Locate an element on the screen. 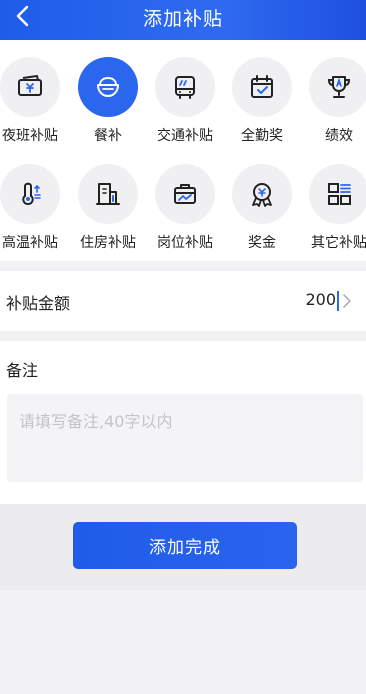  bottom-action-bar: 添加完成 is located at coordinates (183, 547).